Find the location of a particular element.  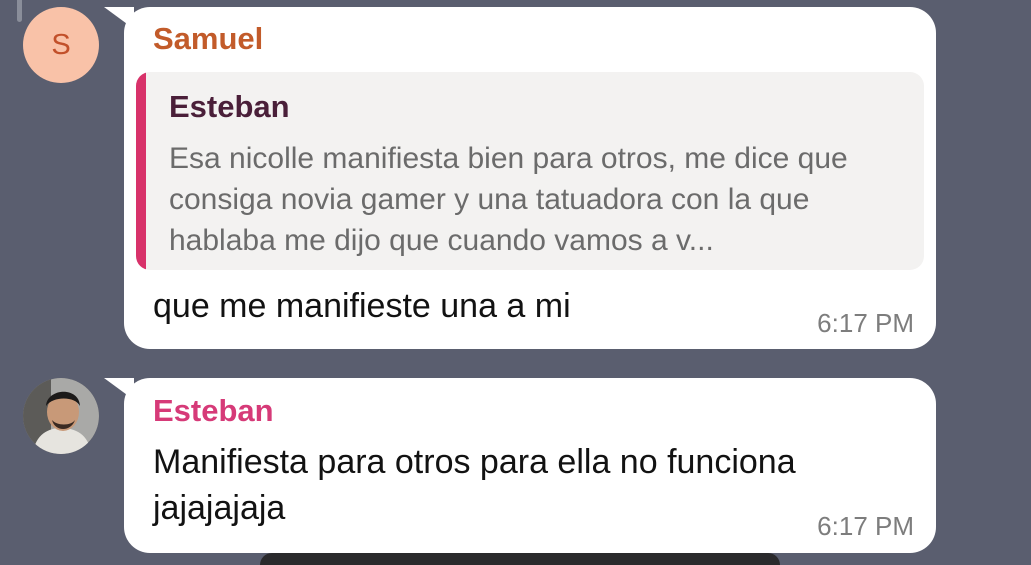

message-text: que me manifieste una a mi is located at coordinates (362, 306).